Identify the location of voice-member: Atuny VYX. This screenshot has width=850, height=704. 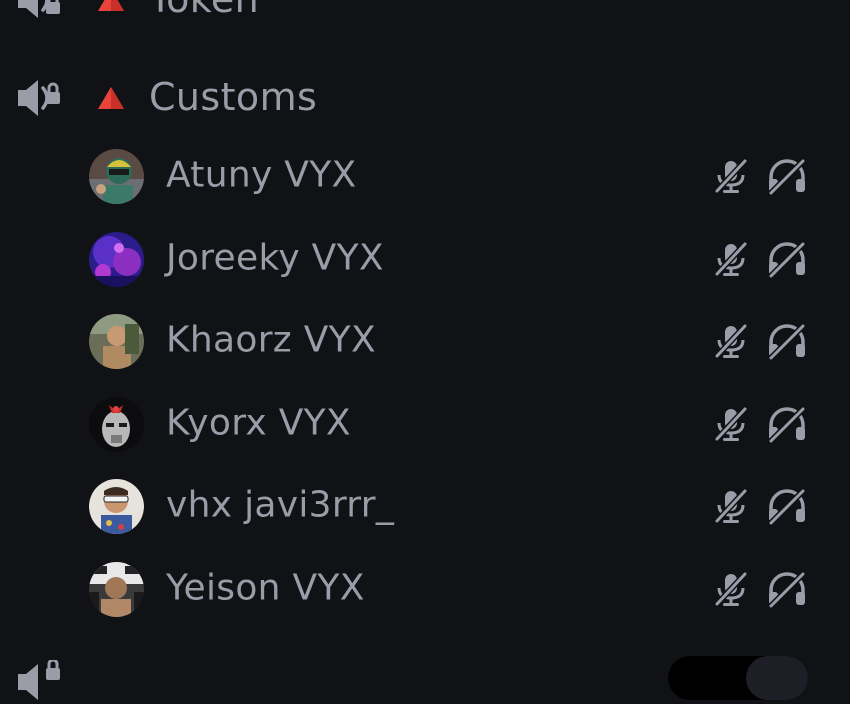
(425, 176).